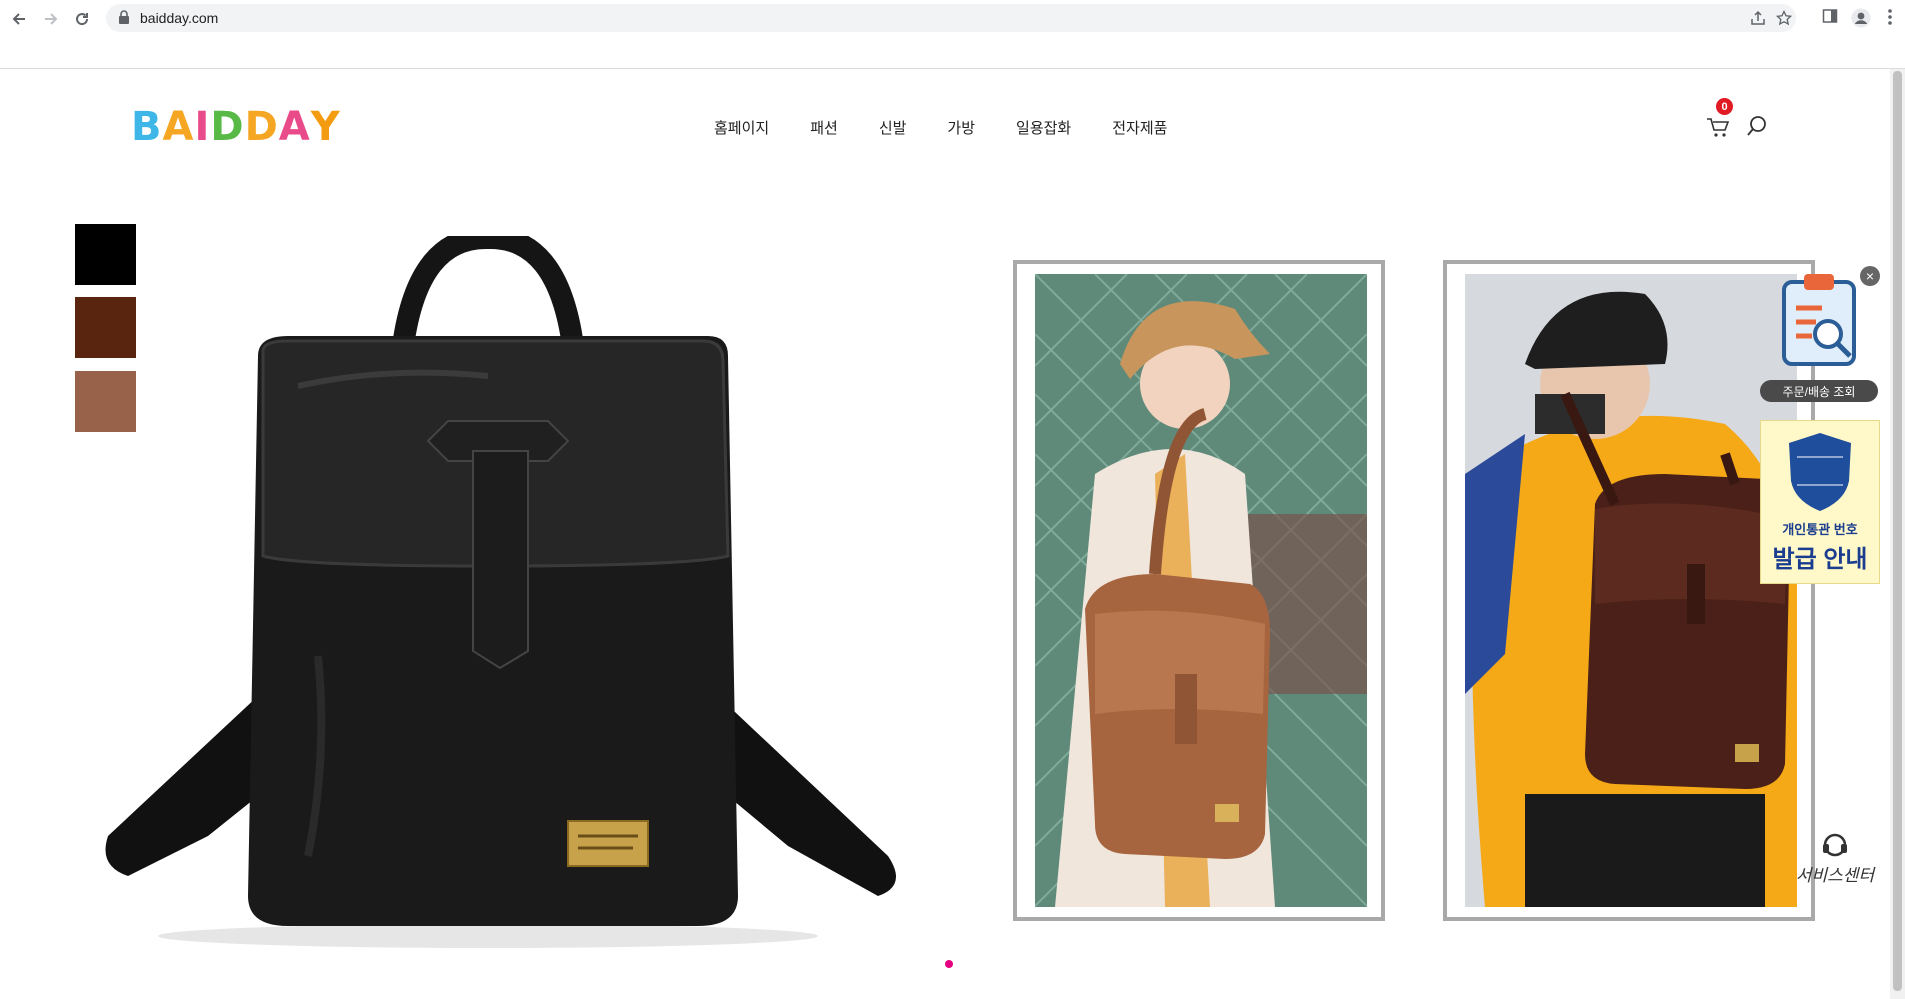 Image resolution: width=1905 pixels, height=999 pixels. Describe the element at coordinates (951, 18) in the screenshot. I see `address-bar: baidday.com` at that location.